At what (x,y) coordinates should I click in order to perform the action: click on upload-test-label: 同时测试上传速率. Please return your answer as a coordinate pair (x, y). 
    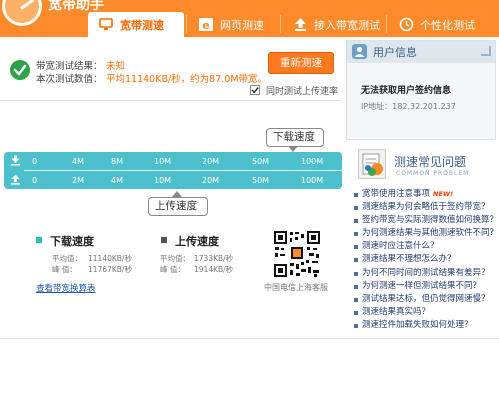
    Looking at the image, I should click on (302, 92).